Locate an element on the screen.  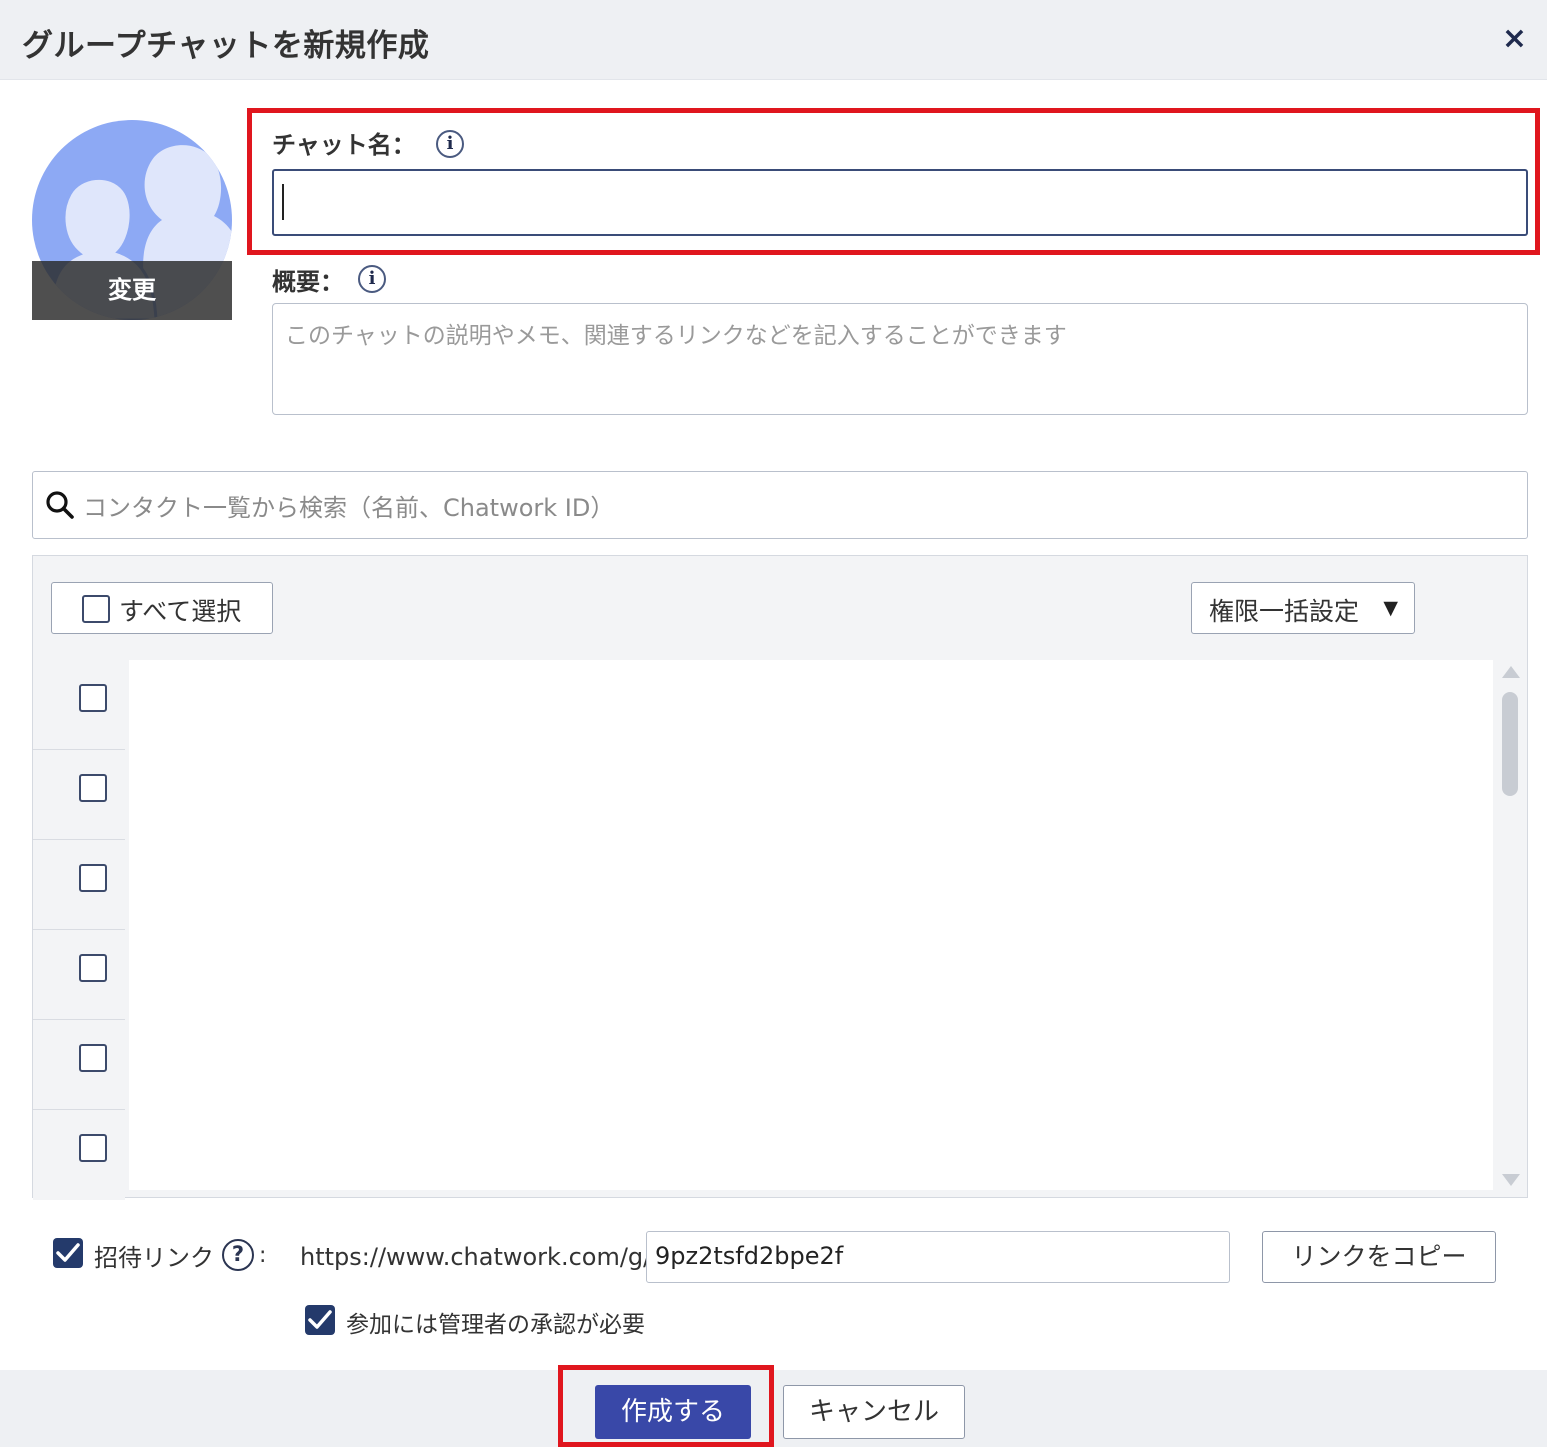
description-label: 概要： is located at coordinates (308, 282).